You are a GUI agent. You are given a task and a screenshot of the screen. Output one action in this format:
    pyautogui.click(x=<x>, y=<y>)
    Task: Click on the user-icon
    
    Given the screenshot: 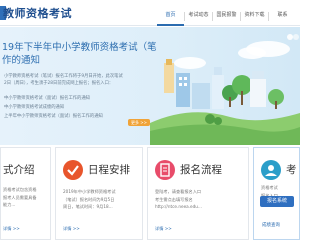 What is the action you would take?
    pyautogui.click(x=271, y=170)
    